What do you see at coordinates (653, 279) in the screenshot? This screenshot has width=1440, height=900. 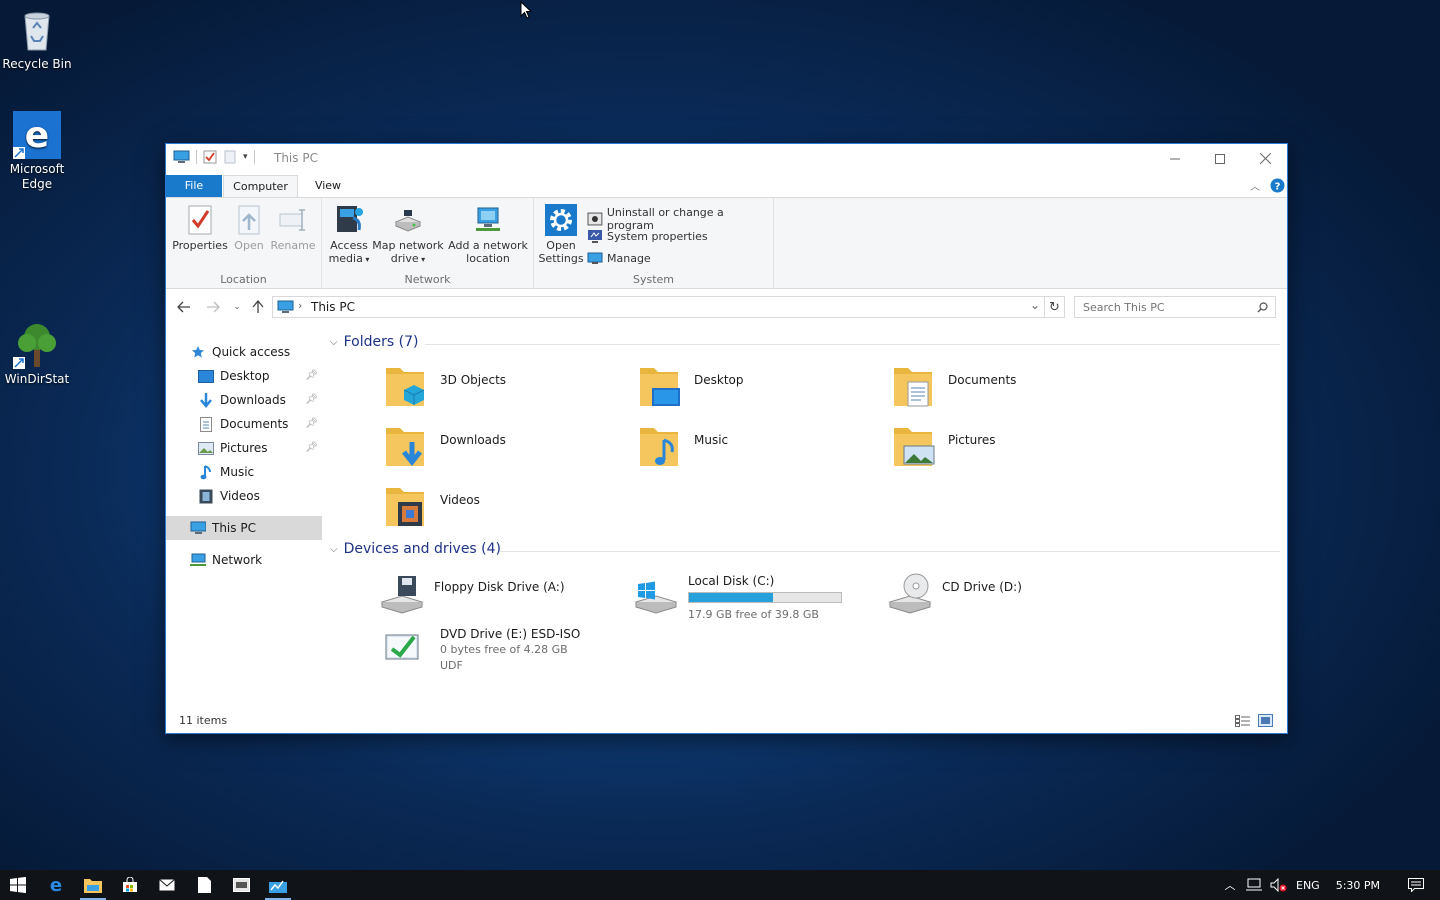 I see `group-label-system: System` at bounding box center [653, 279].